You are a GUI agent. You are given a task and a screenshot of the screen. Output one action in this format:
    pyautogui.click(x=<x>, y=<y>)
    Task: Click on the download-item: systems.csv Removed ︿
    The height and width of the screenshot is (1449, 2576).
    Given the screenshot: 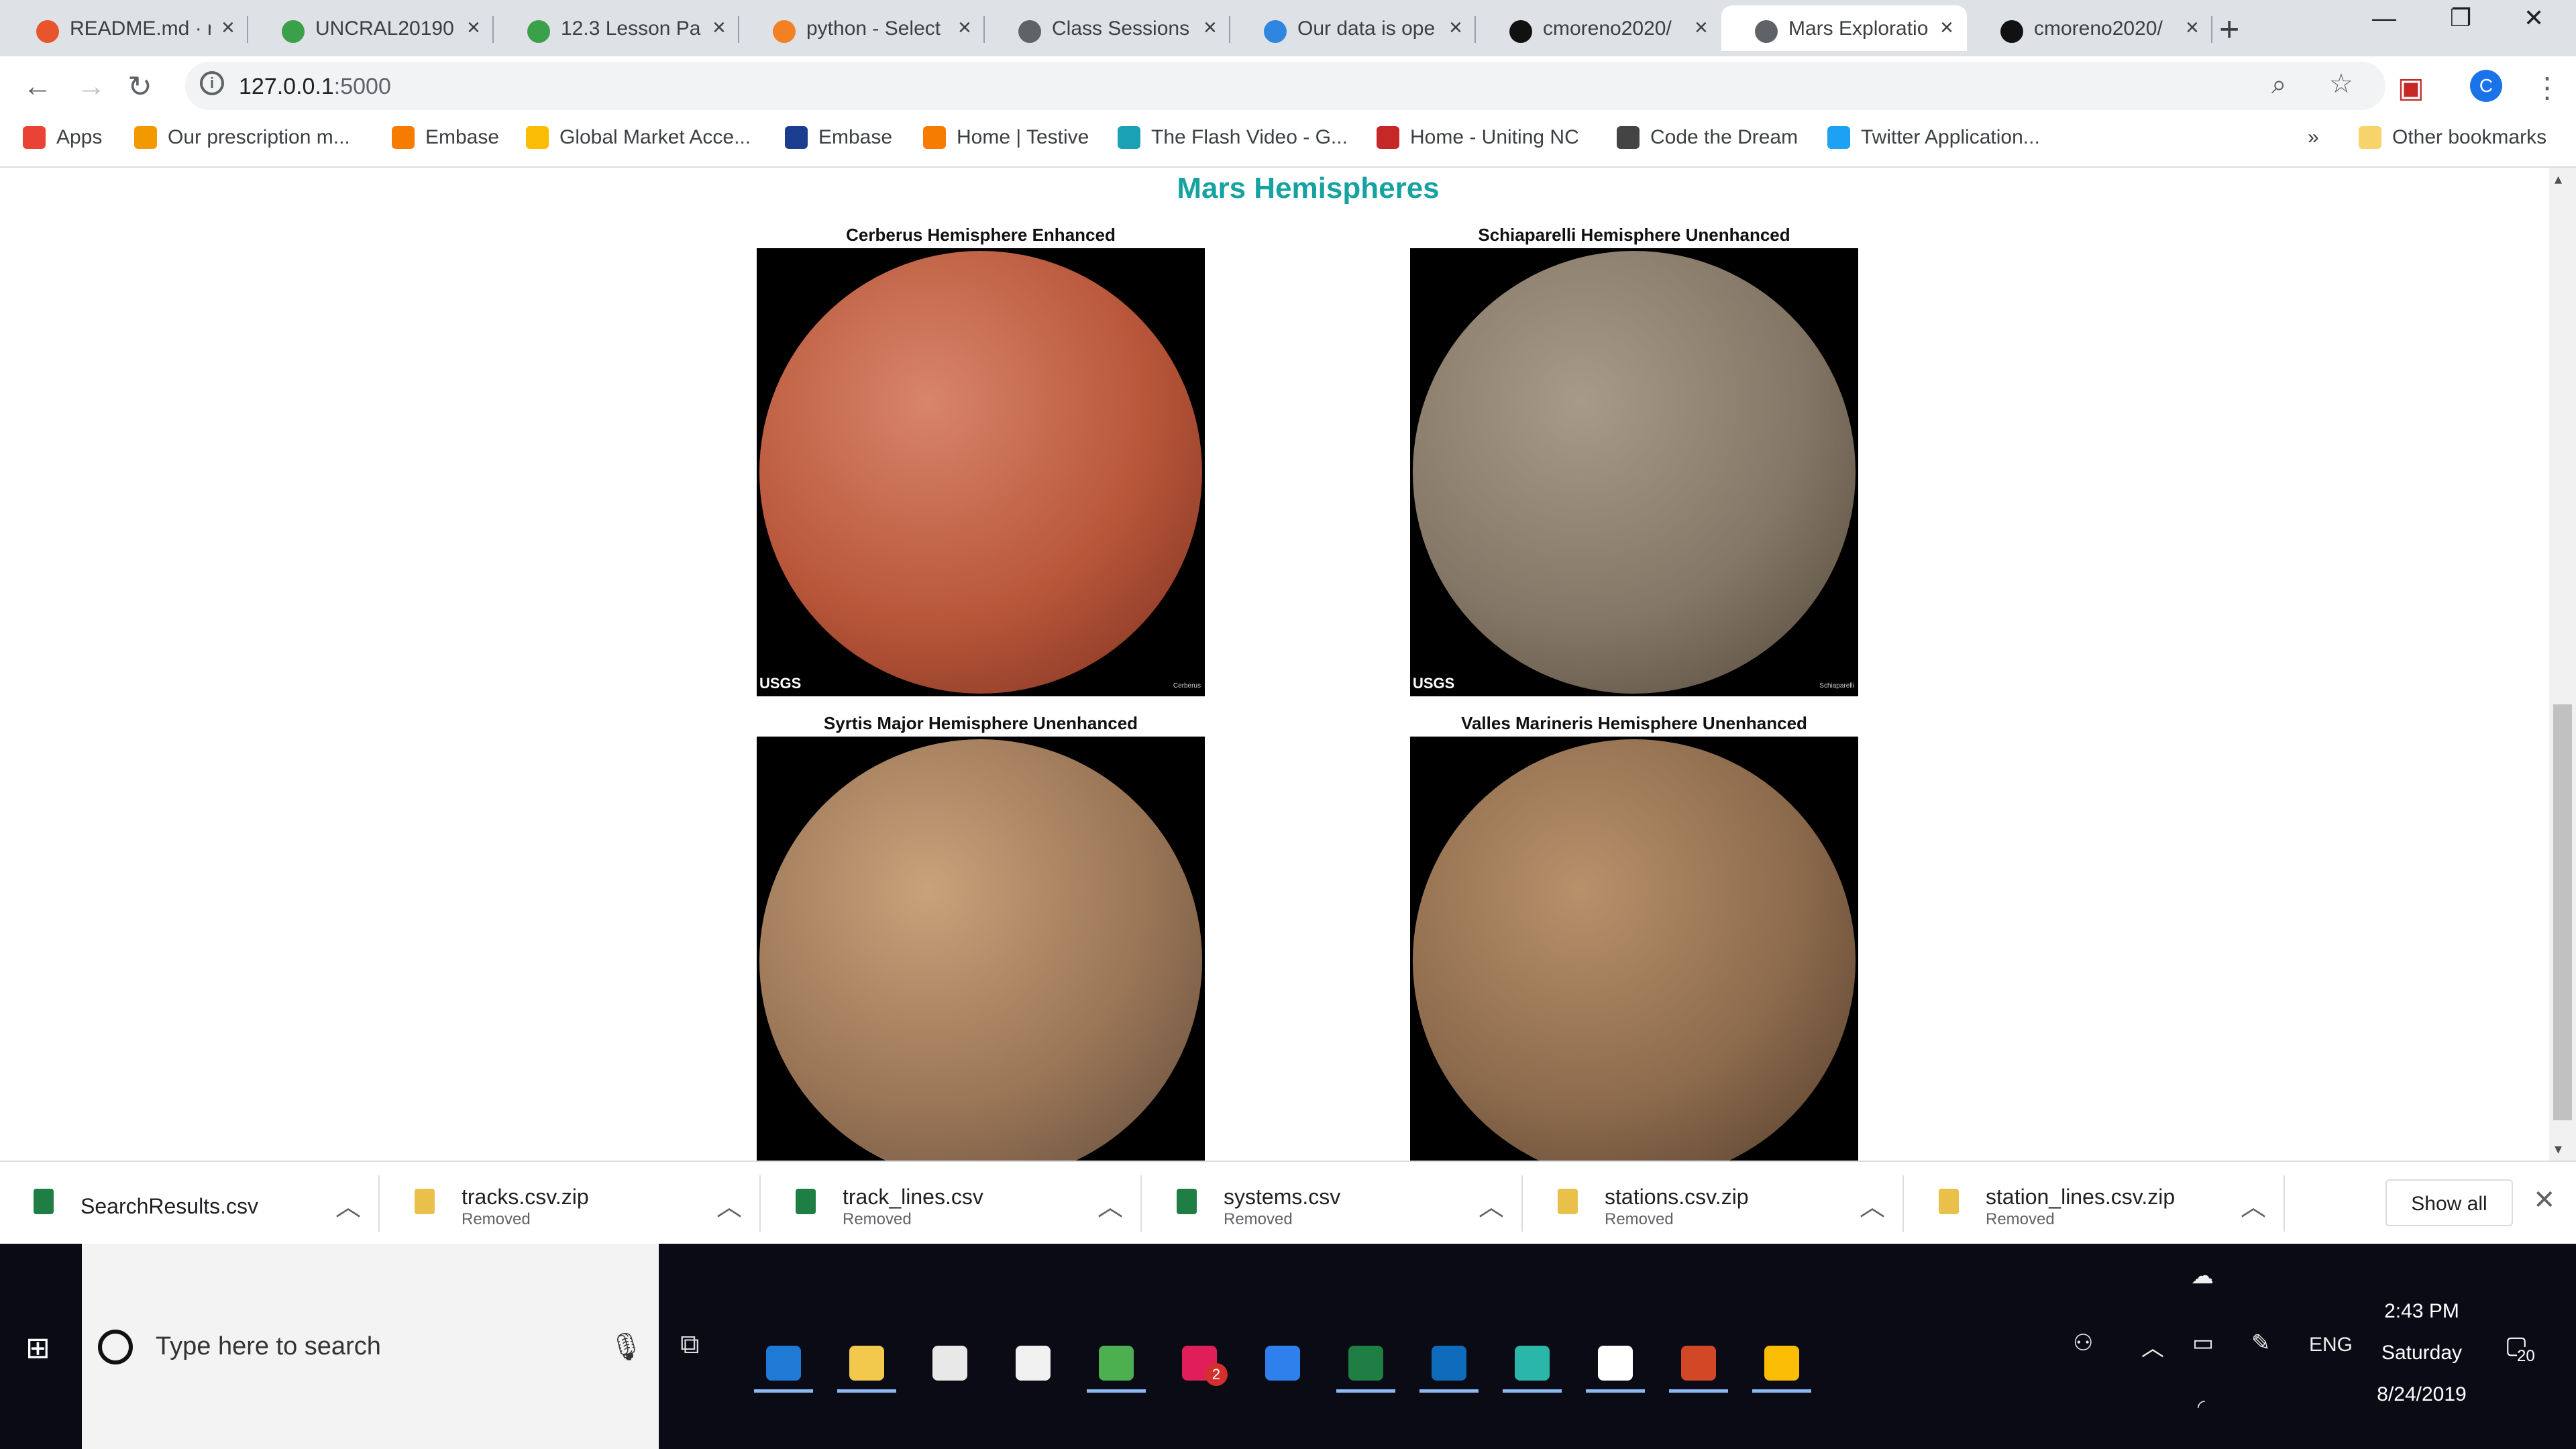 What is the action you would take?
    pyautogui.click(x=1333, y=1203)
    